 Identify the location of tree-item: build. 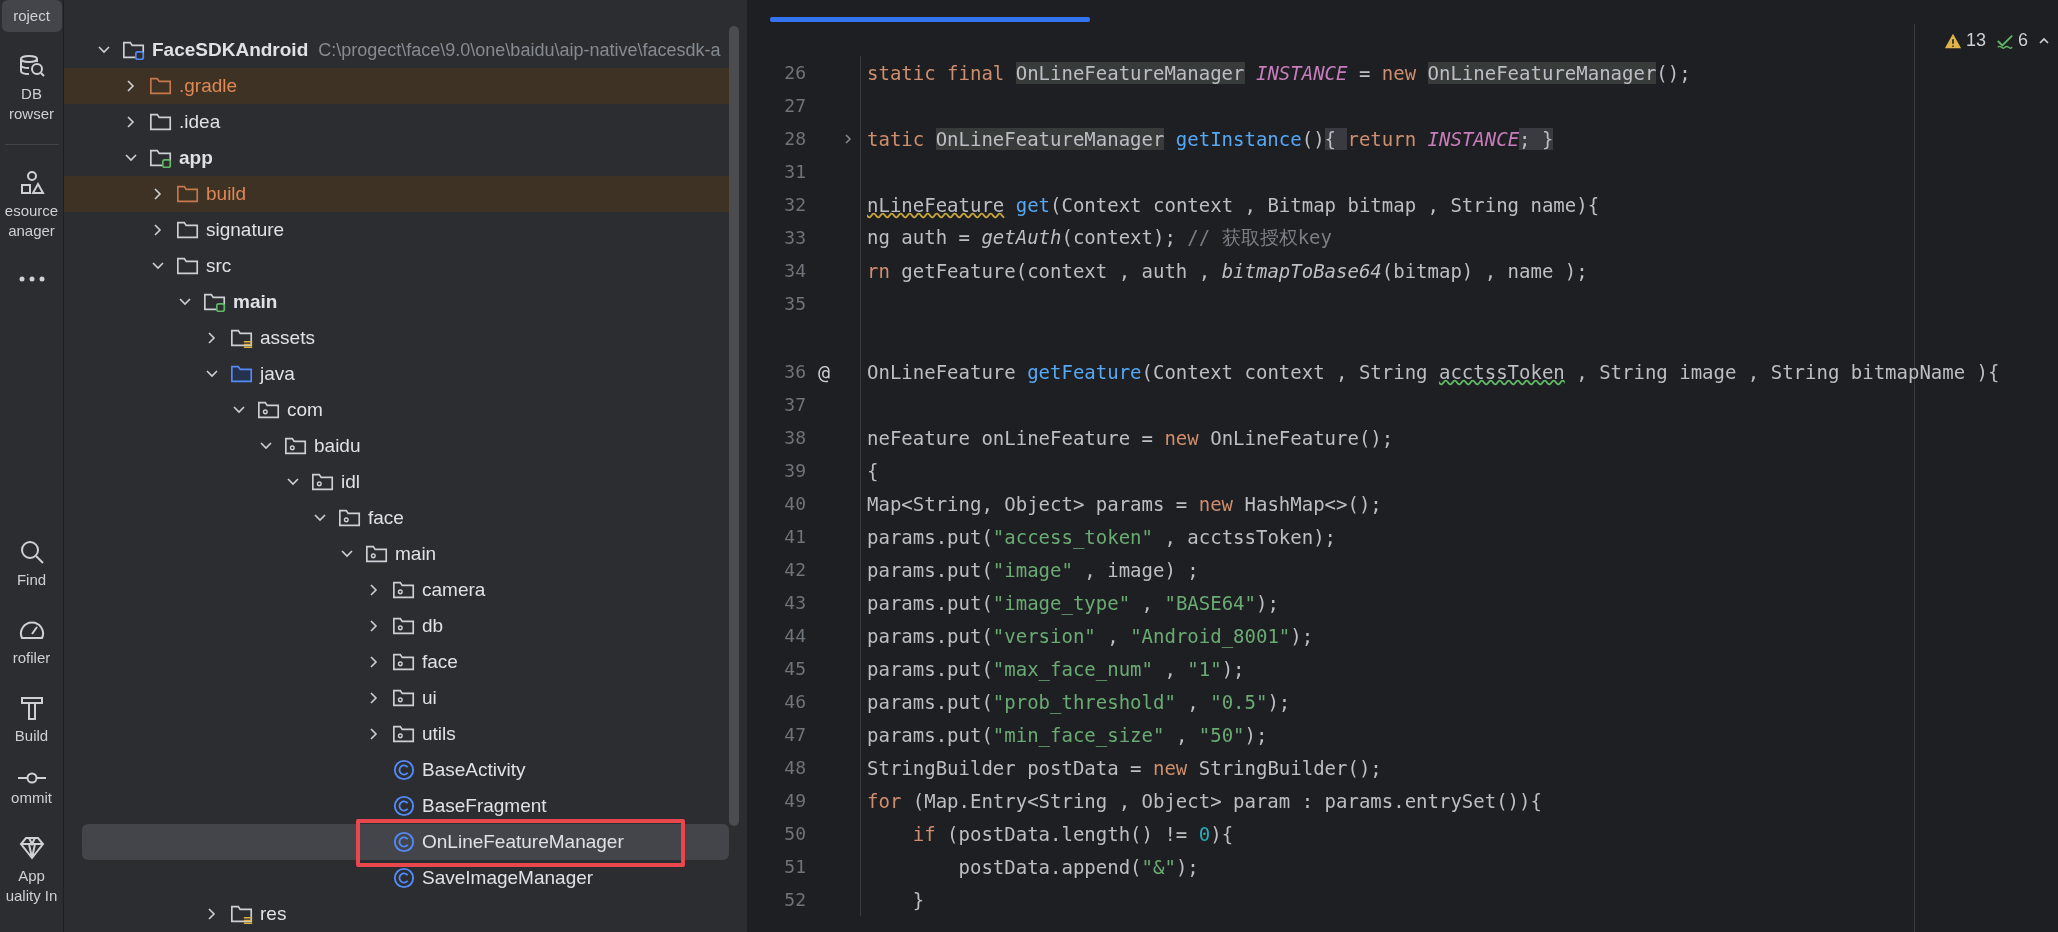
(396, 194).